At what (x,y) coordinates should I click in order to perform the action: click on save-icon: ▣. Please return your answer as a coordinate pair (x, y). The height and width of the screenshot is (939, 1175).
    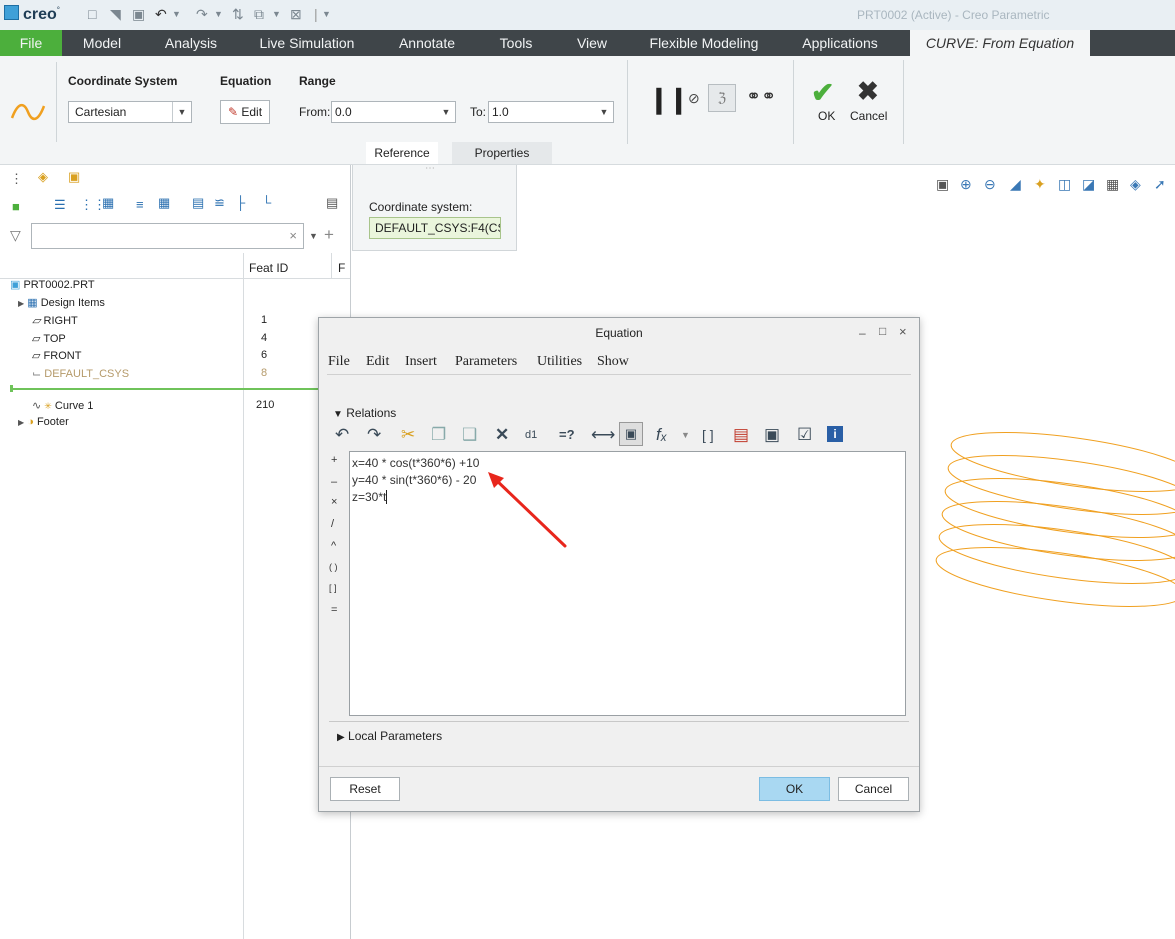
    Looking at the image, I should click on (138, 14).